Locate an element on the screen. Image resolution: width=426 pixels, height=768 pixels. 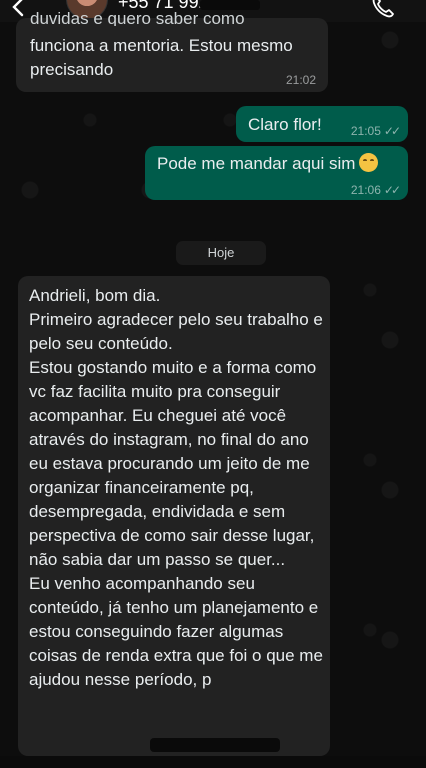
message-text-cut: duvidas e quero saber como is located at coordinates (137, 19).